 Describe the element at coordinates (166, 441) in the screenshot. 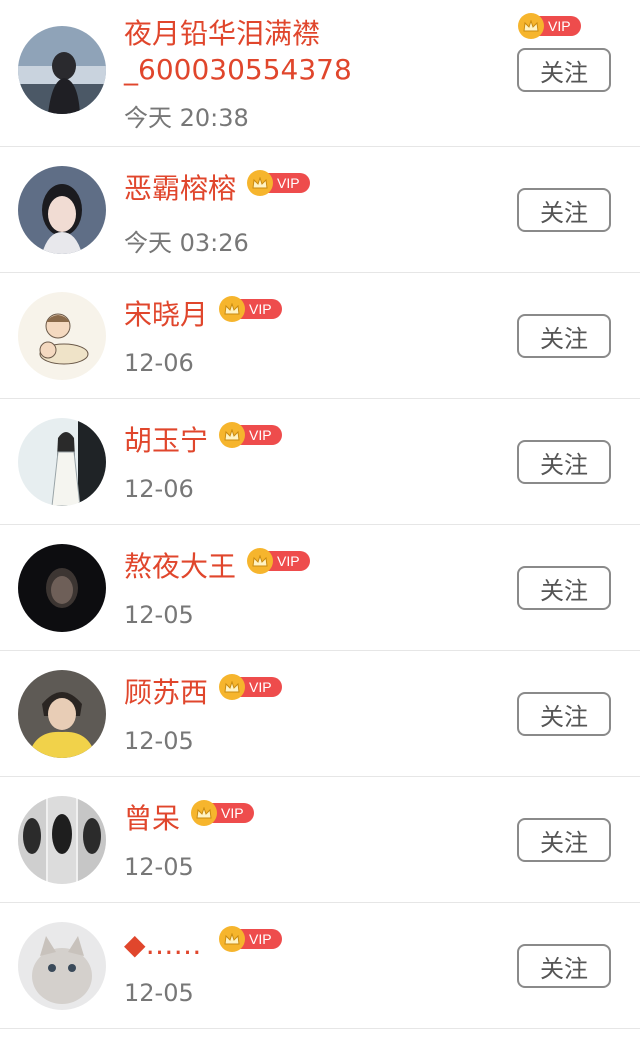

I see `user-name: 胡玉宁` at that location.